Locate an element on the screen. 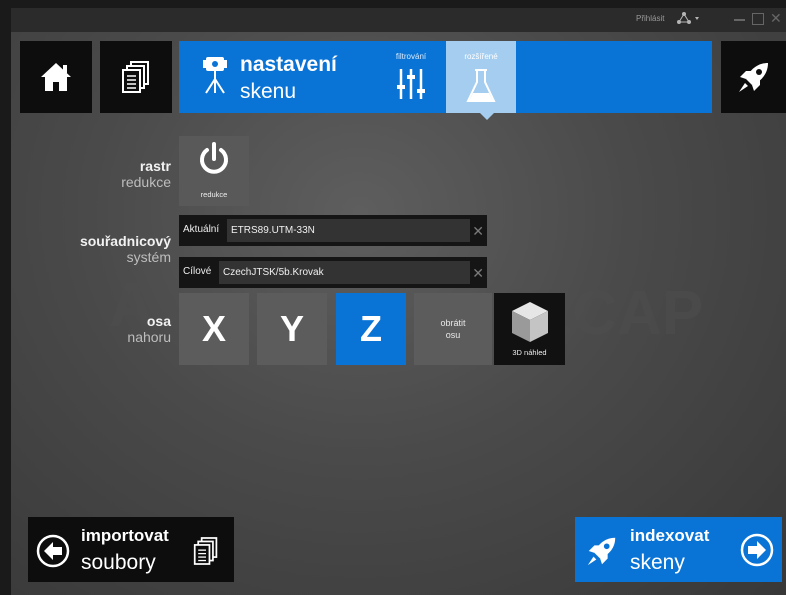  power-icon is located at coordinates (214, 162).